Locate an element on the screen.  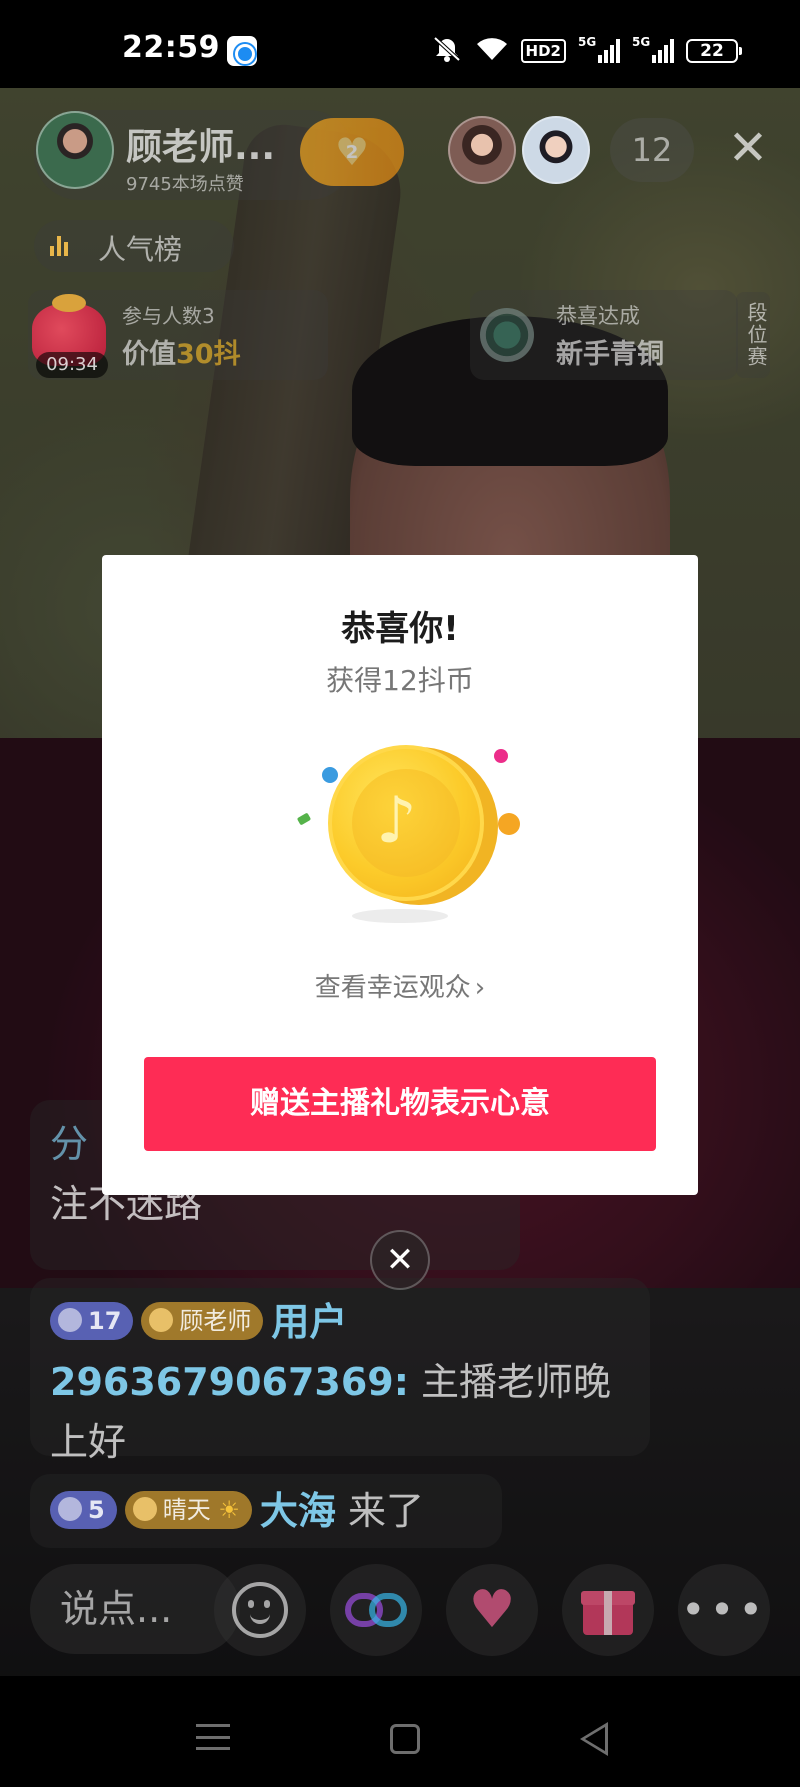
like-heart-icon: ♥ is located at coordinates (492, 1610).